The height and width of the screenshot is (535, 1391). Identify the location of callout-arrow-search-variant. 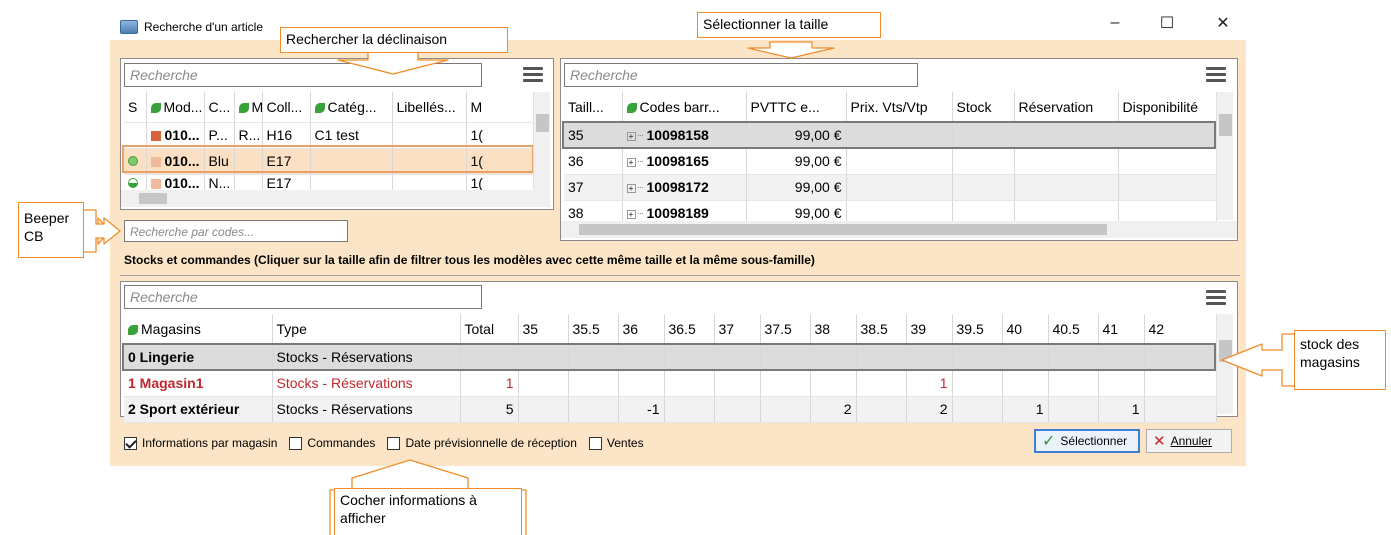
(393, 63).